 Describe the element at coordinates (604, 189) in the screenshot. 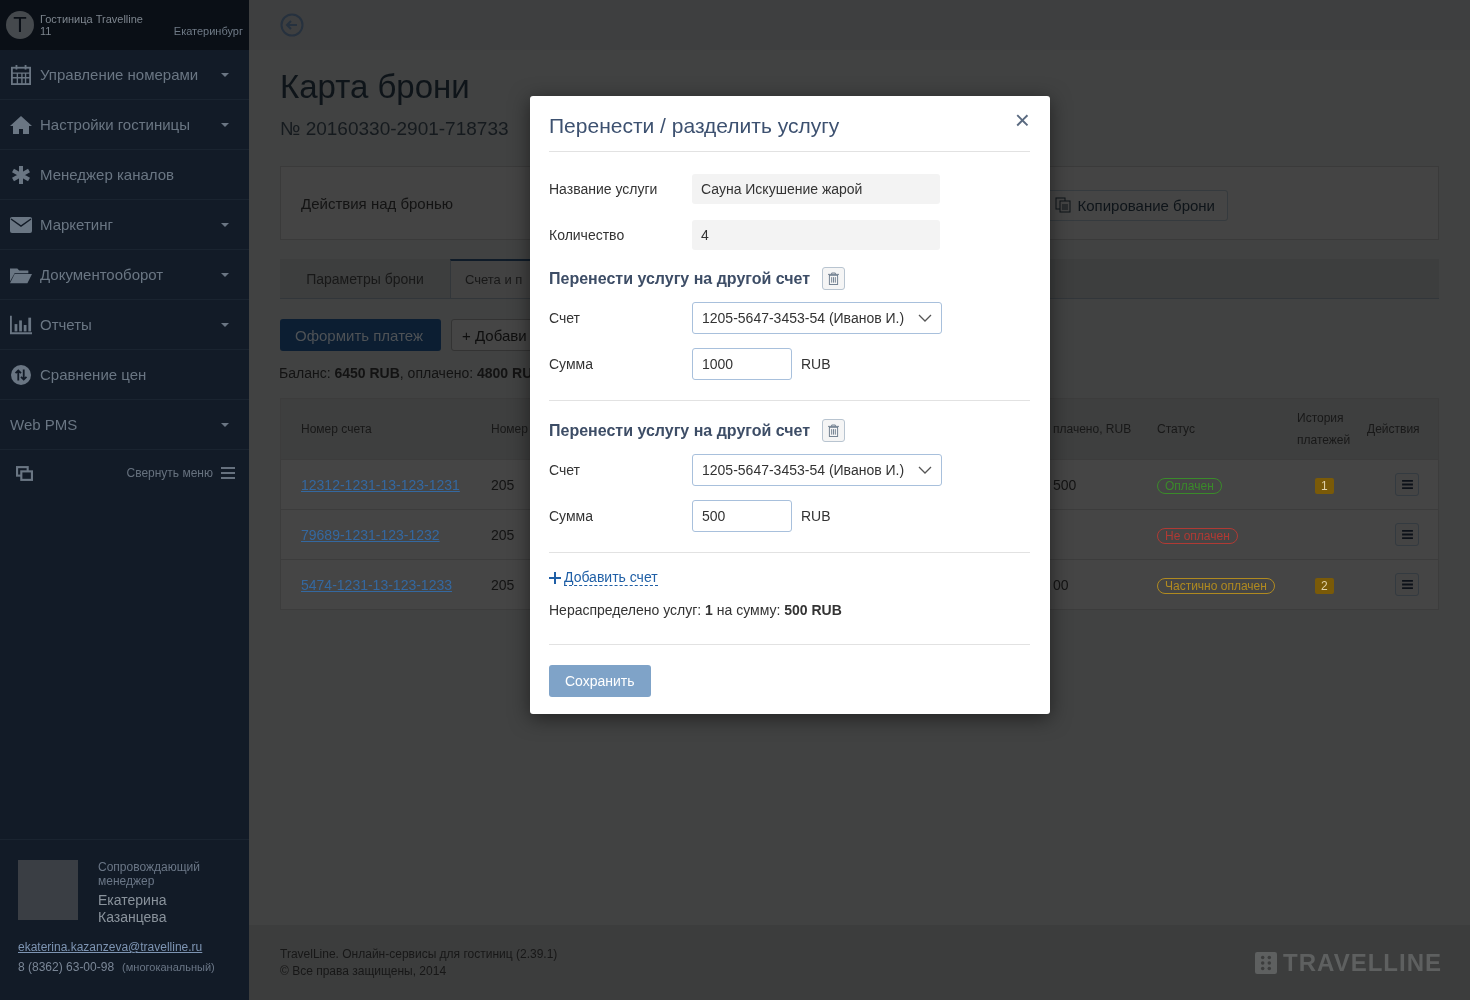

I see `field-label: Название услуги` at that location.